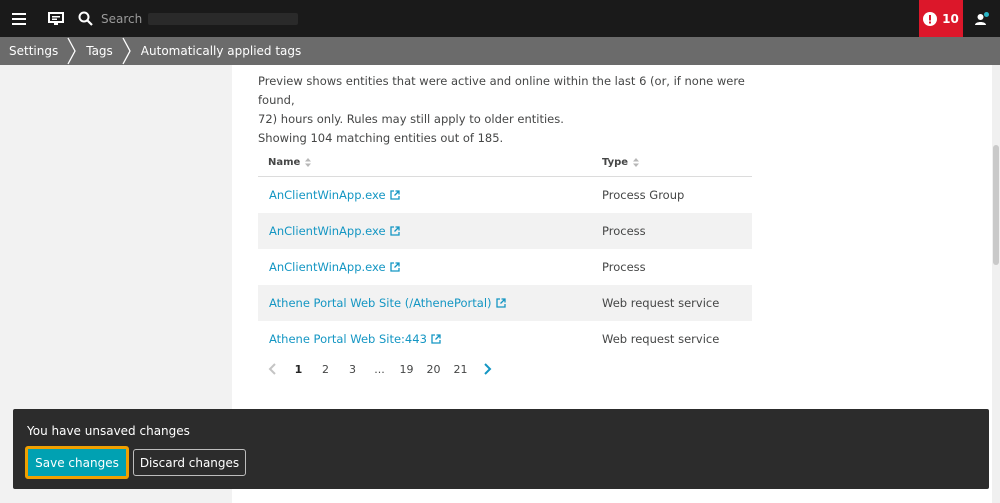 This screenshot has height=503, width=1000. Describe the element at coordinates (352, 369) in the screenshot. I see `page-3: 3` at that location.